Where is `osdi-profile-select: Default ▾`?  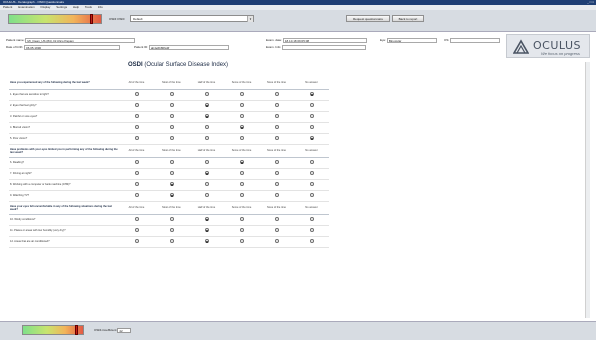
osdi-profile-select: Default ▾ is located at coordinates (192, 18).